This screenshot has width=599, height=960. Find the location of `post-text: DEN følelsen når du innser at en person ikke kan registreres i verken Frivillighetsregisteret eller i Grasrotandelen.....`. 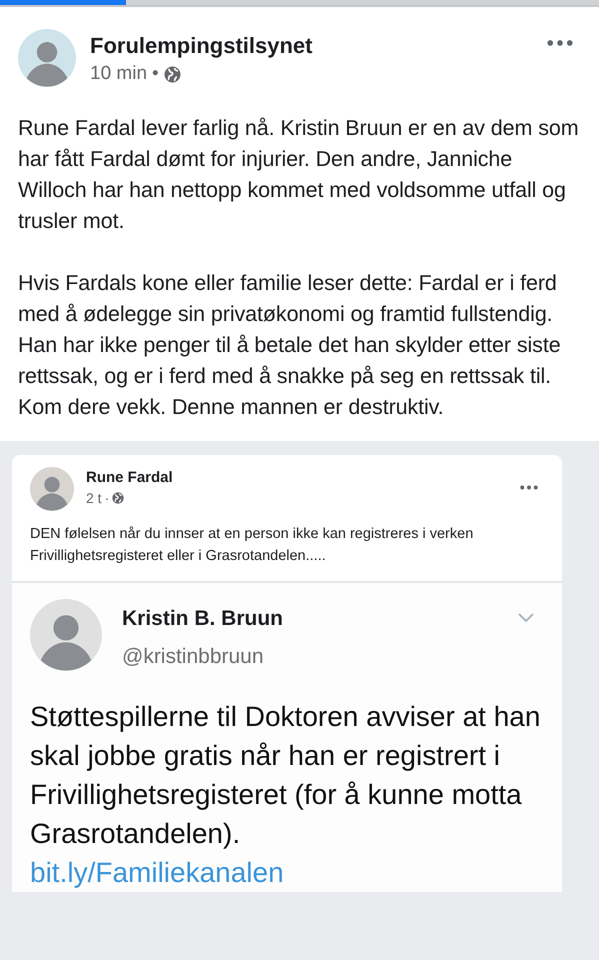

post-text: DEN følelsen når du innser at en person ikke kan registreres i verken Frivillighetsregisteret eller i Grasrotandelen..... is located at coordinates (252, 545).